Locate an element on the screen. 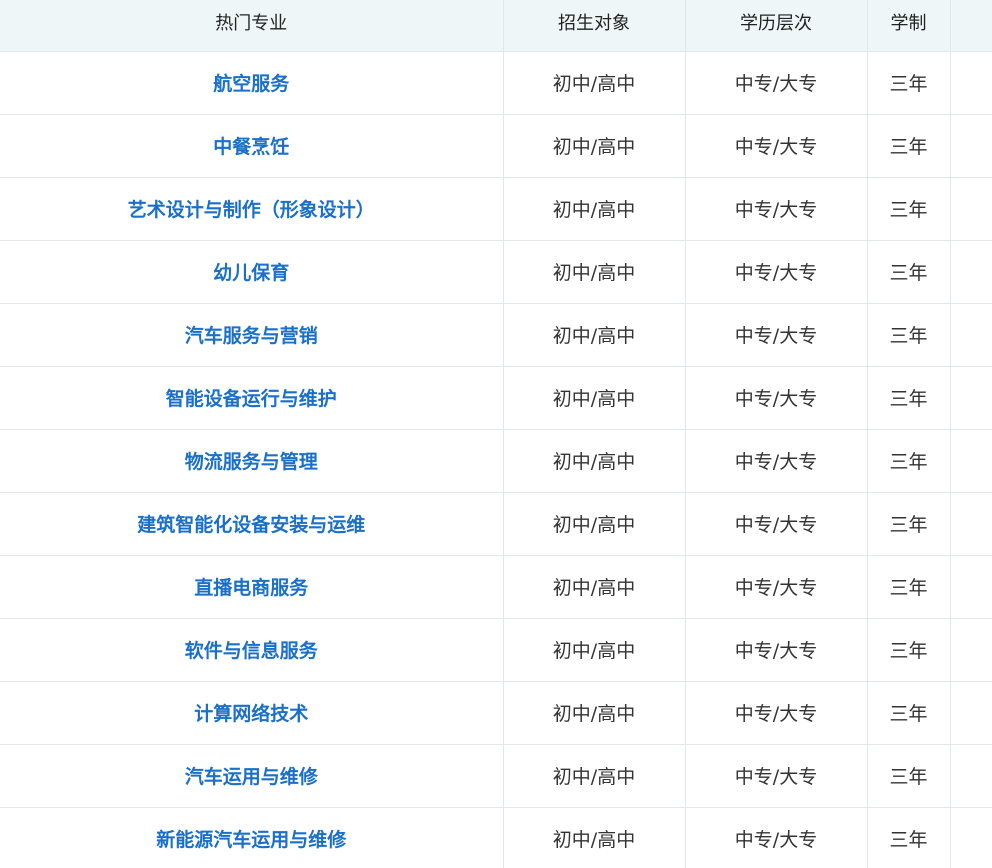 This screenshot has height=868, width=992. header-extra is located at coordinates (970, 26).